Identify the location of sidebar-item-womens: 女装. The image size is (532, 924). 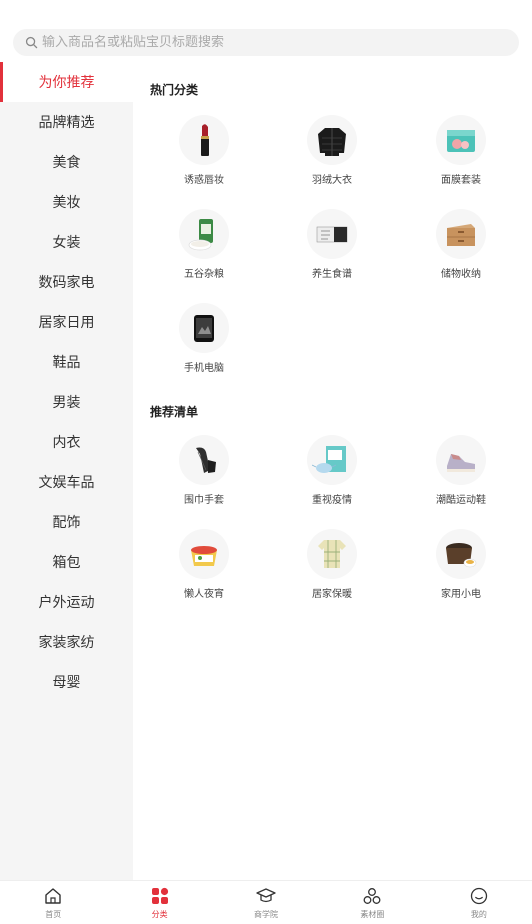
(66, 242).